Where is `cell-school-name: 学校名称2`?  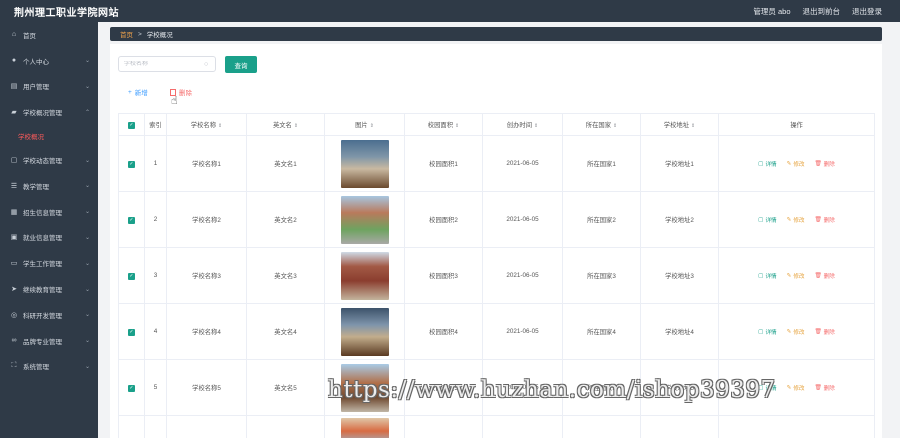
cell-school-name: 学校名称2 is located at coordinates (206, 219).